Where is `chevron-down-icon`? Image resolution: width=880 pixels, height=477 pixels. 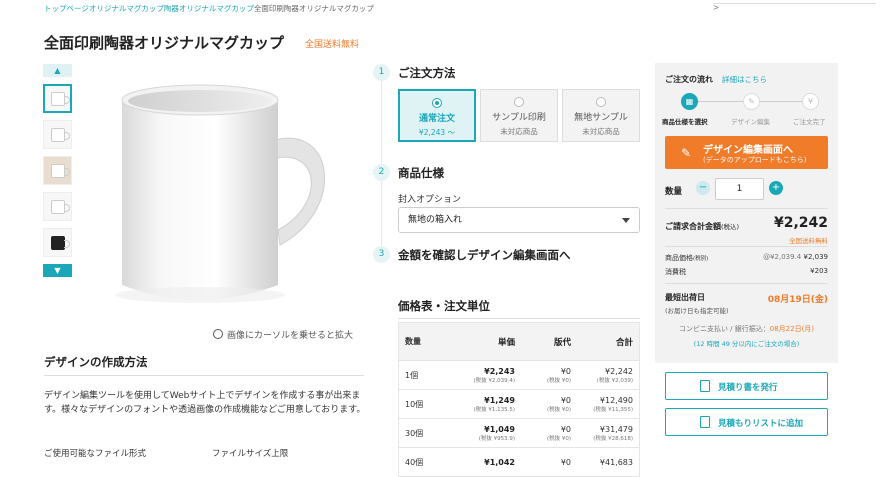 chevron-down-icon is located at coordinates (626, 220).